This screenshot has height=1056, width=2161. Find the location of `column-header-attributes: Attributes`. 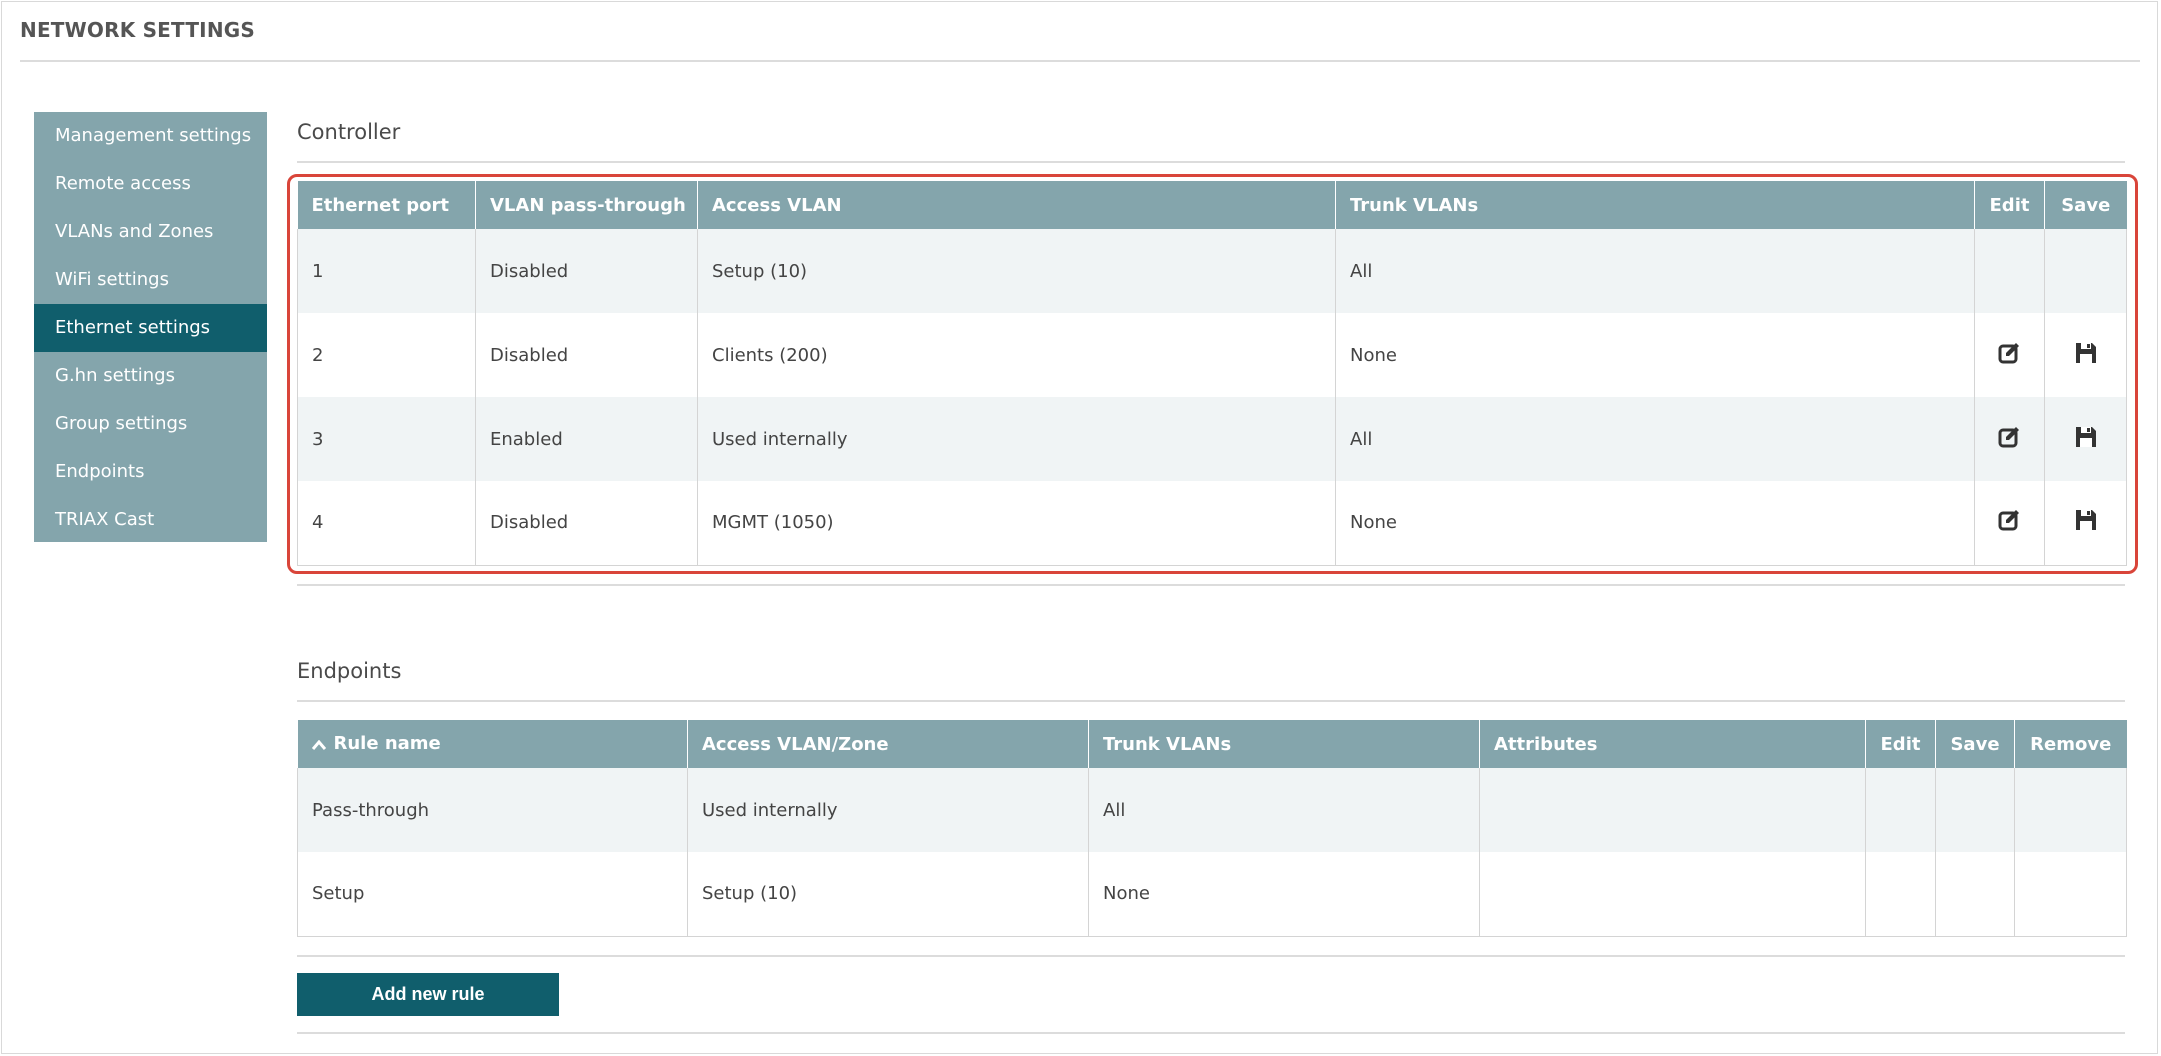

column-header-attributes: Attributes is located at coordinates (1672, 744).